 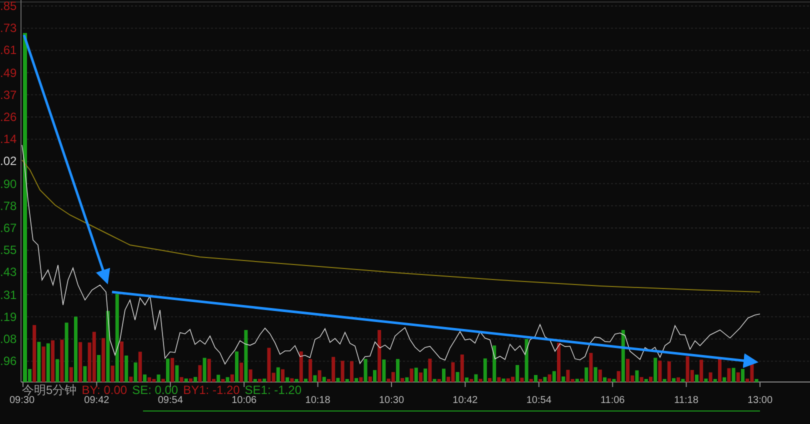 What do you see at coordinates (22, 401) in the screenshot?
I see `time-axis-label: 09:30` at bounding box center [22, 401].